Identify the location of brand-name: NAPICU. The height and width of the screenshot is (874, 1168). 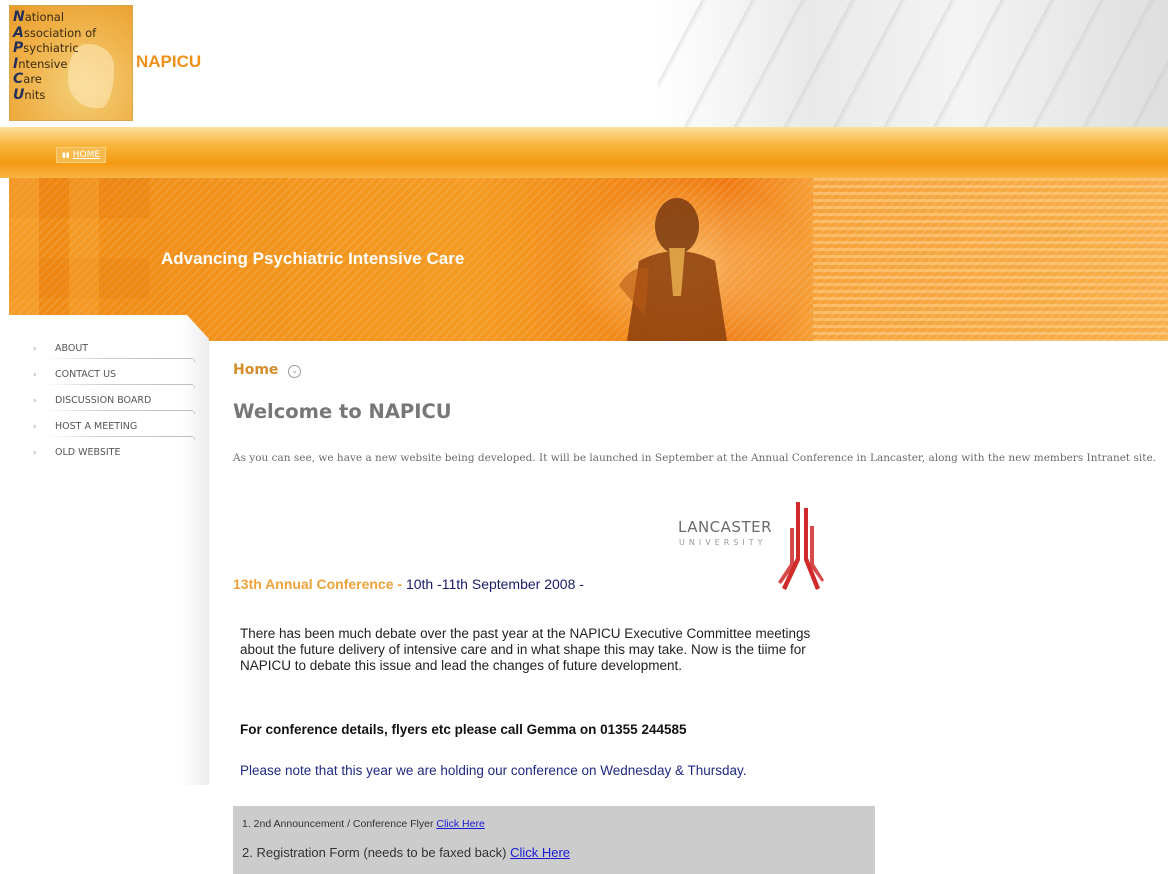
(169, 61).